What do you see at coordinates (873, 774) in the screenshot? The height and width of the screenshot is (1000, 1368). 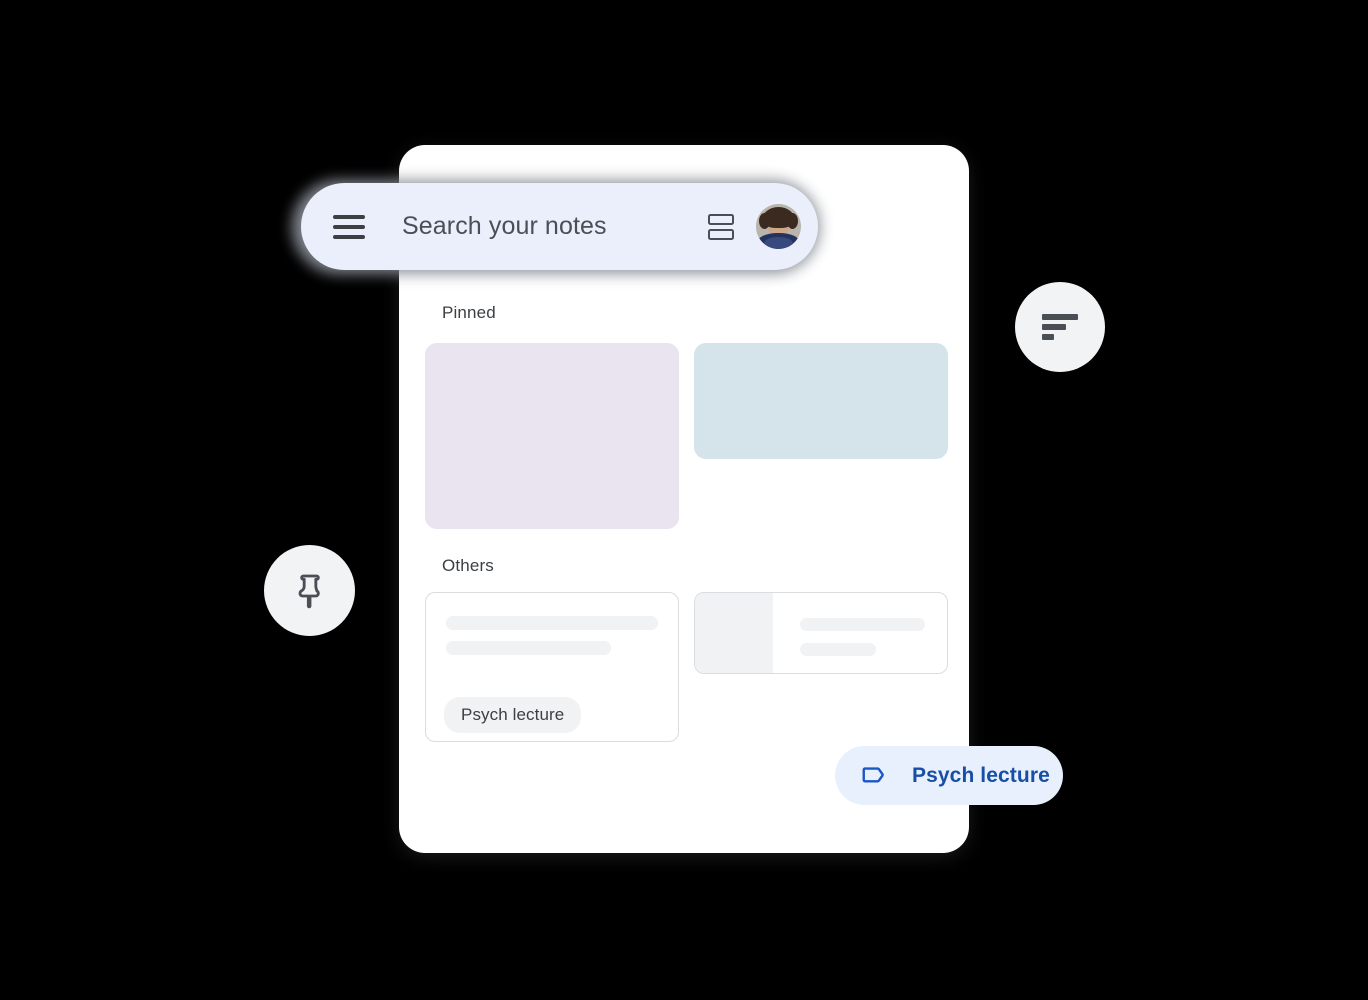 I see `label-tag-icon` at bounding box center [873, 774].